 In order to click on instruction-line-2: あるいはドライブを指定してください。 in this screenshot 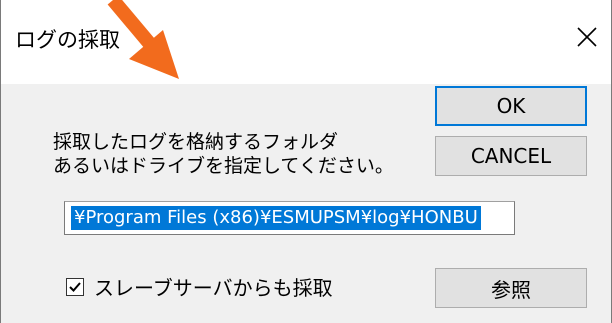, I will do `click(223, 166)`.